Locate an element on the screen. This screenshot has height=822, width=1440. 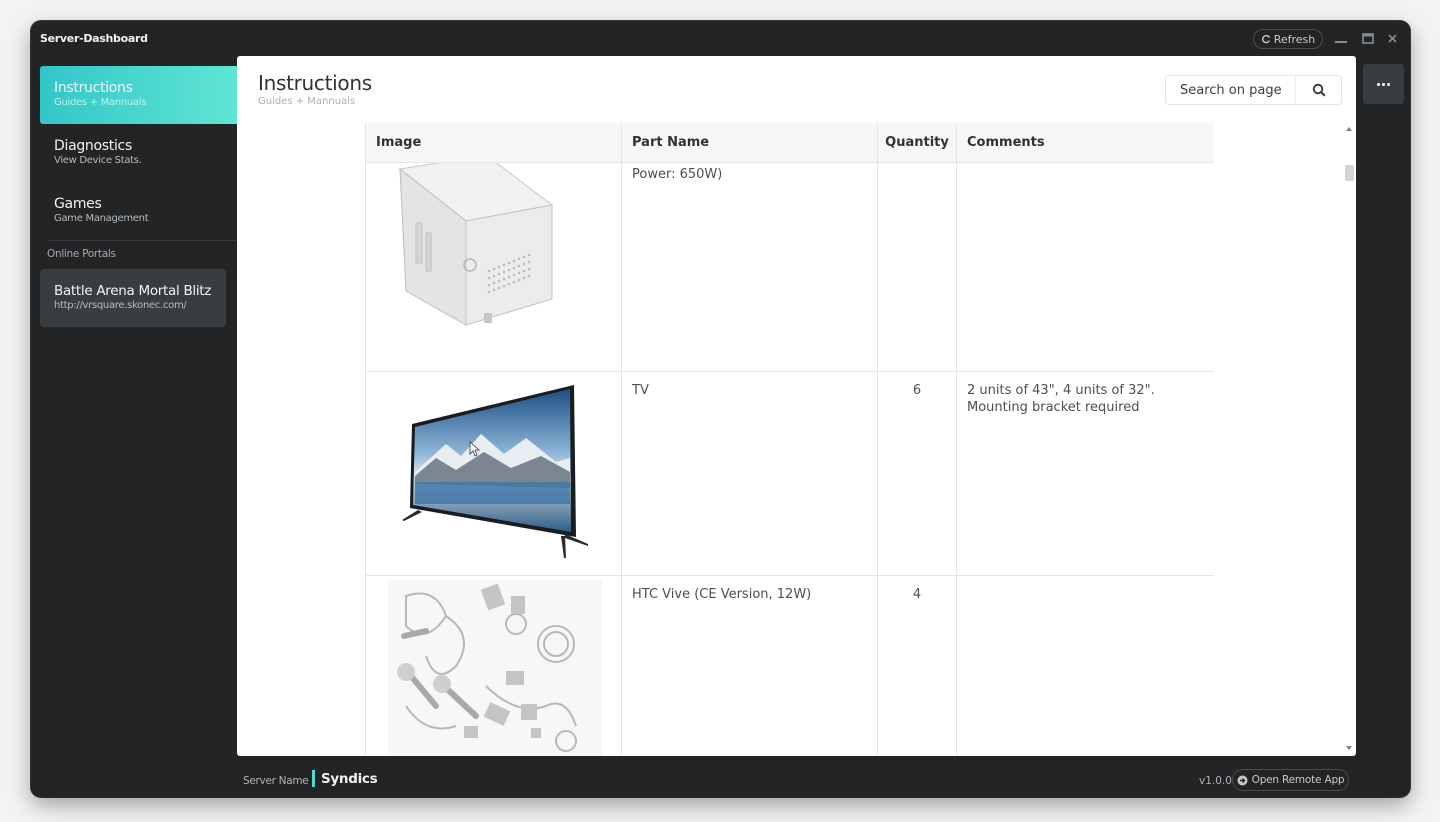
open-remote-app-button: Open Remote App is located at coordinates (1290, 780).